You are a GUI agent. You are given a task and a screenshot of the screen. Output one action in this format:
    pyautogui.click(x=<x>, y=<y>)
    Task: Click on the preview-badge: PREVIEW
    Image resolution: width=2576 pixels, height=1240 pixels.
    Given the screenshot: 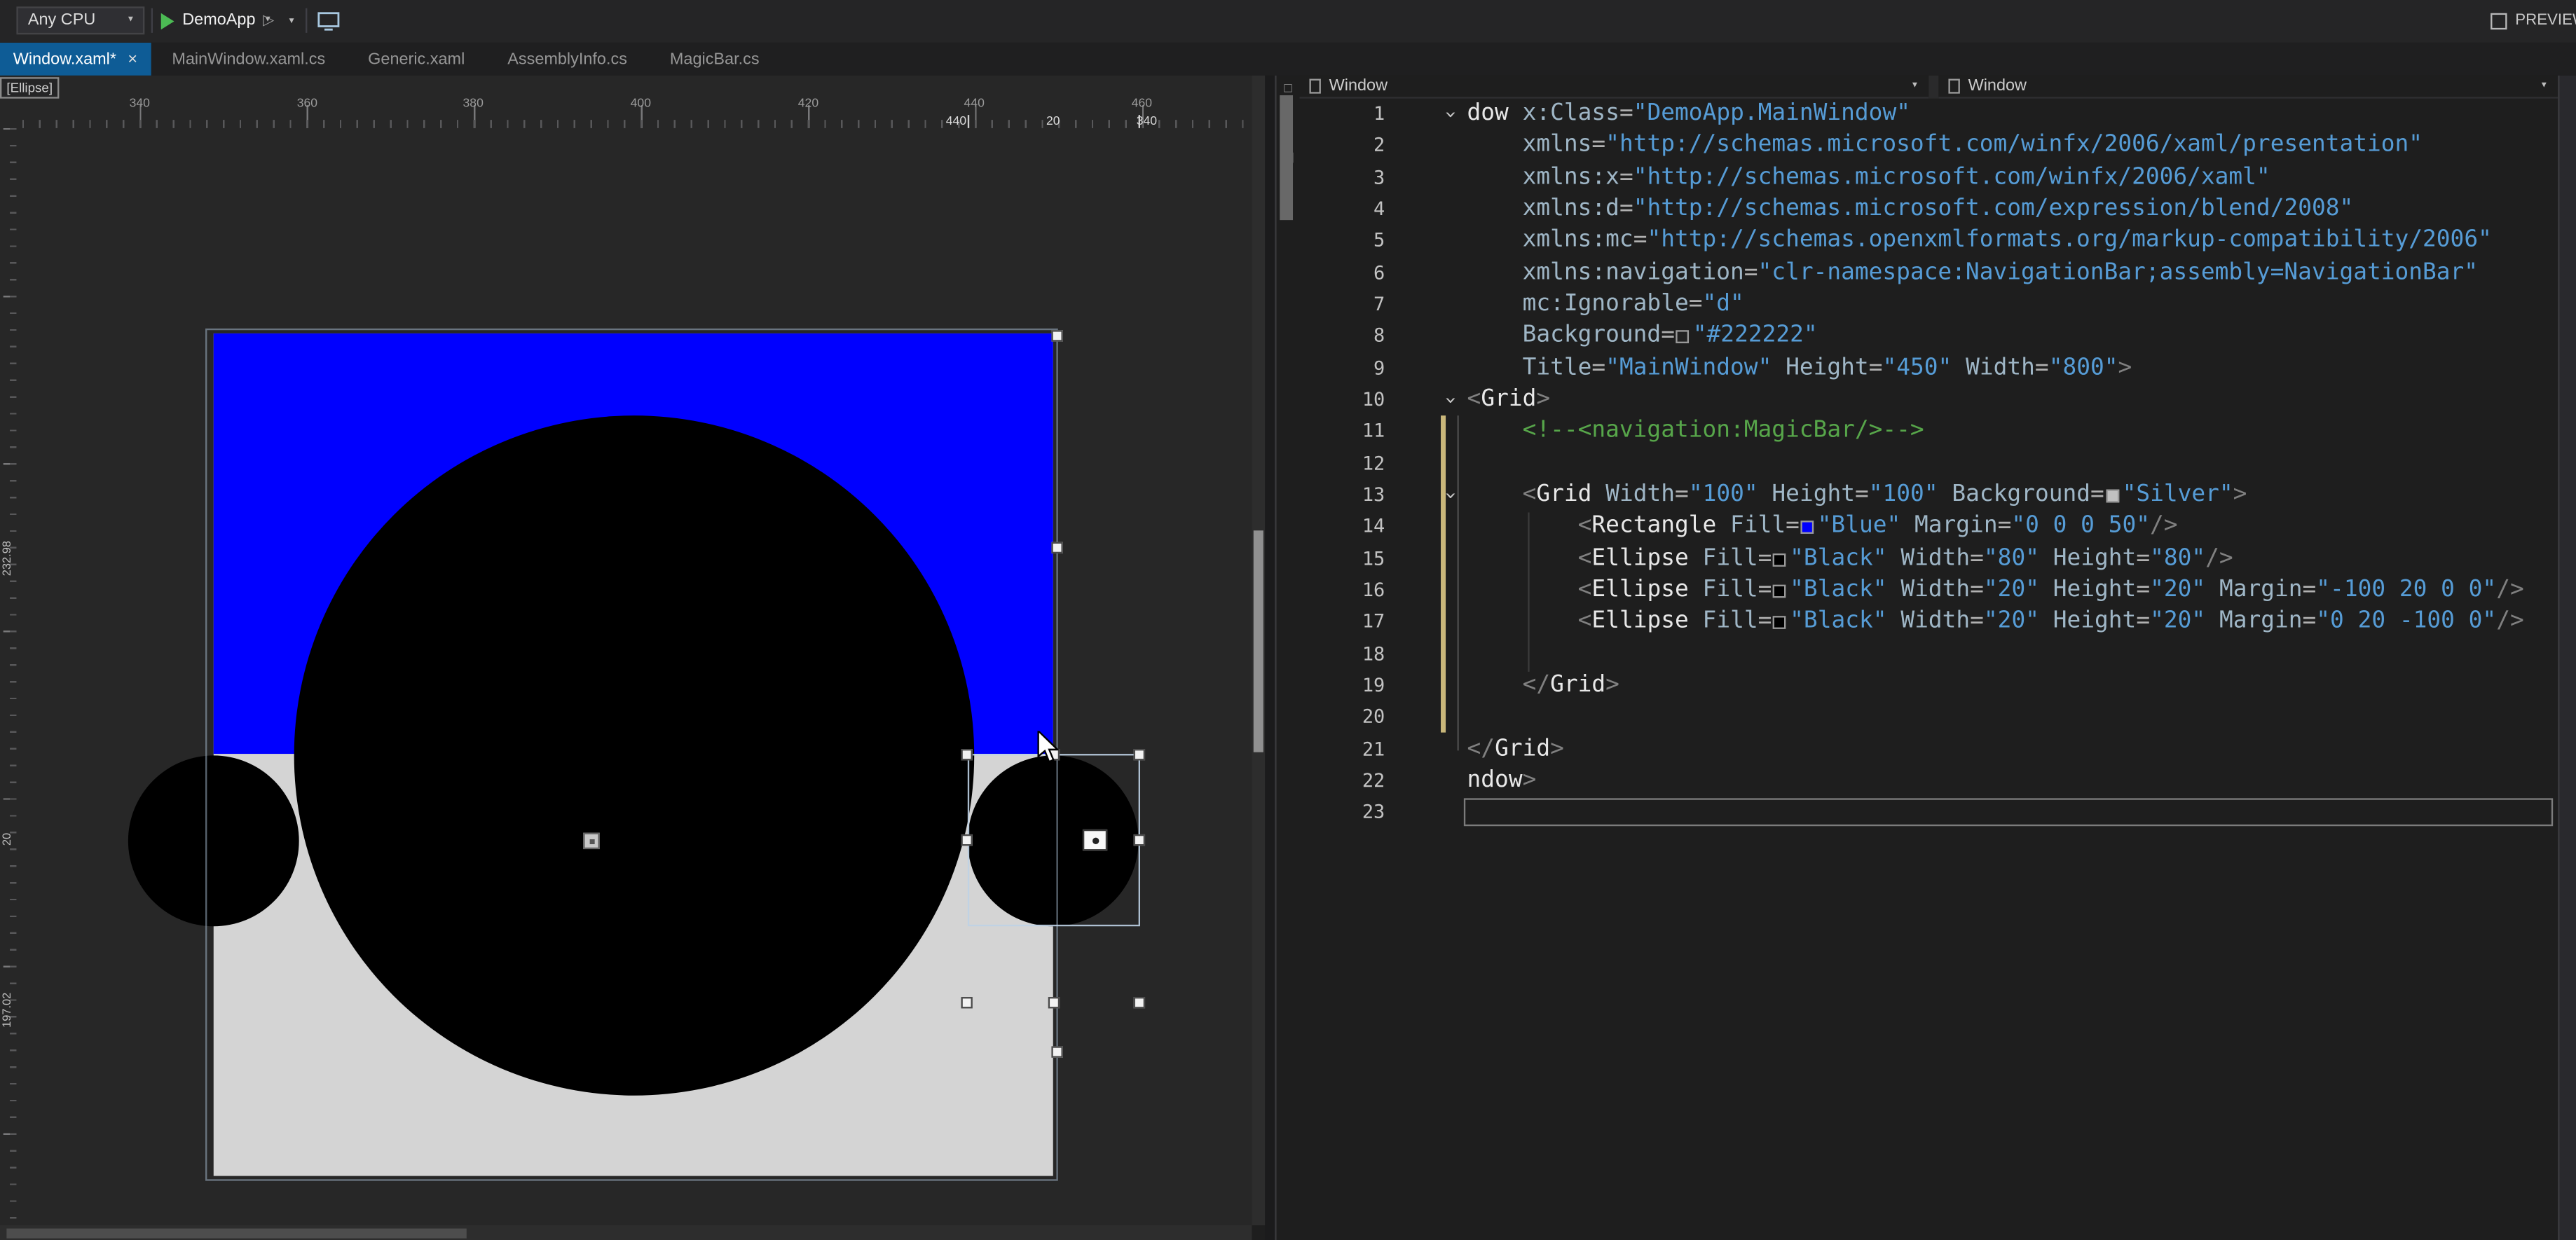 What is the action you would take?
    pyautogui.click(x=2533, y=20)
    